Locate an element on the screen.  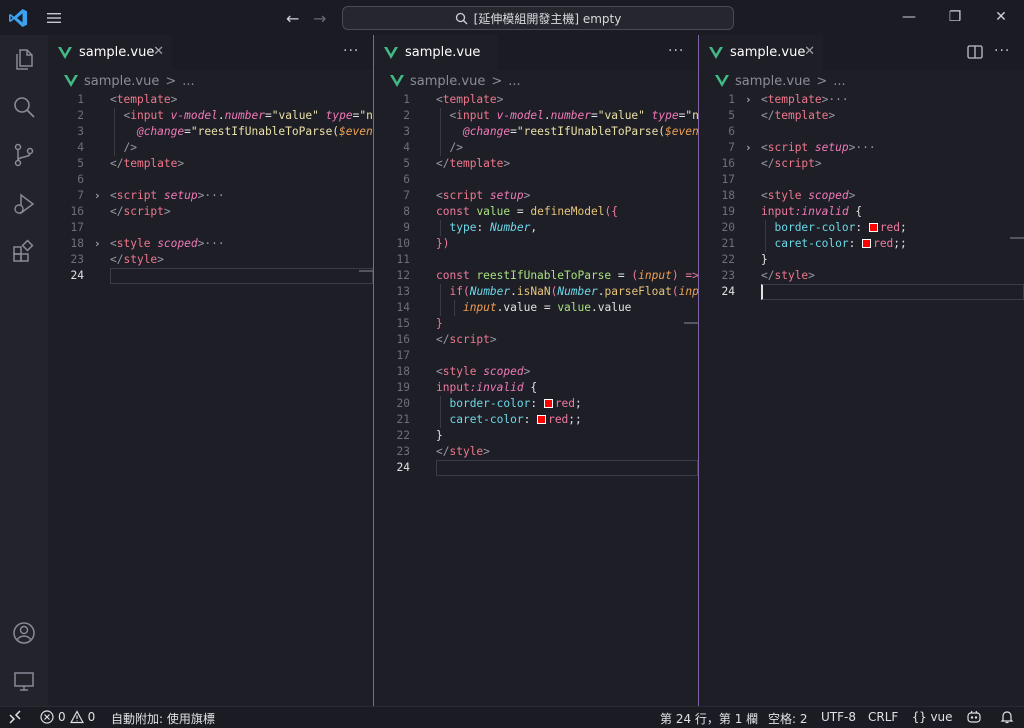
encoding-status: UTF-8 is located at coordinates (838, 717).